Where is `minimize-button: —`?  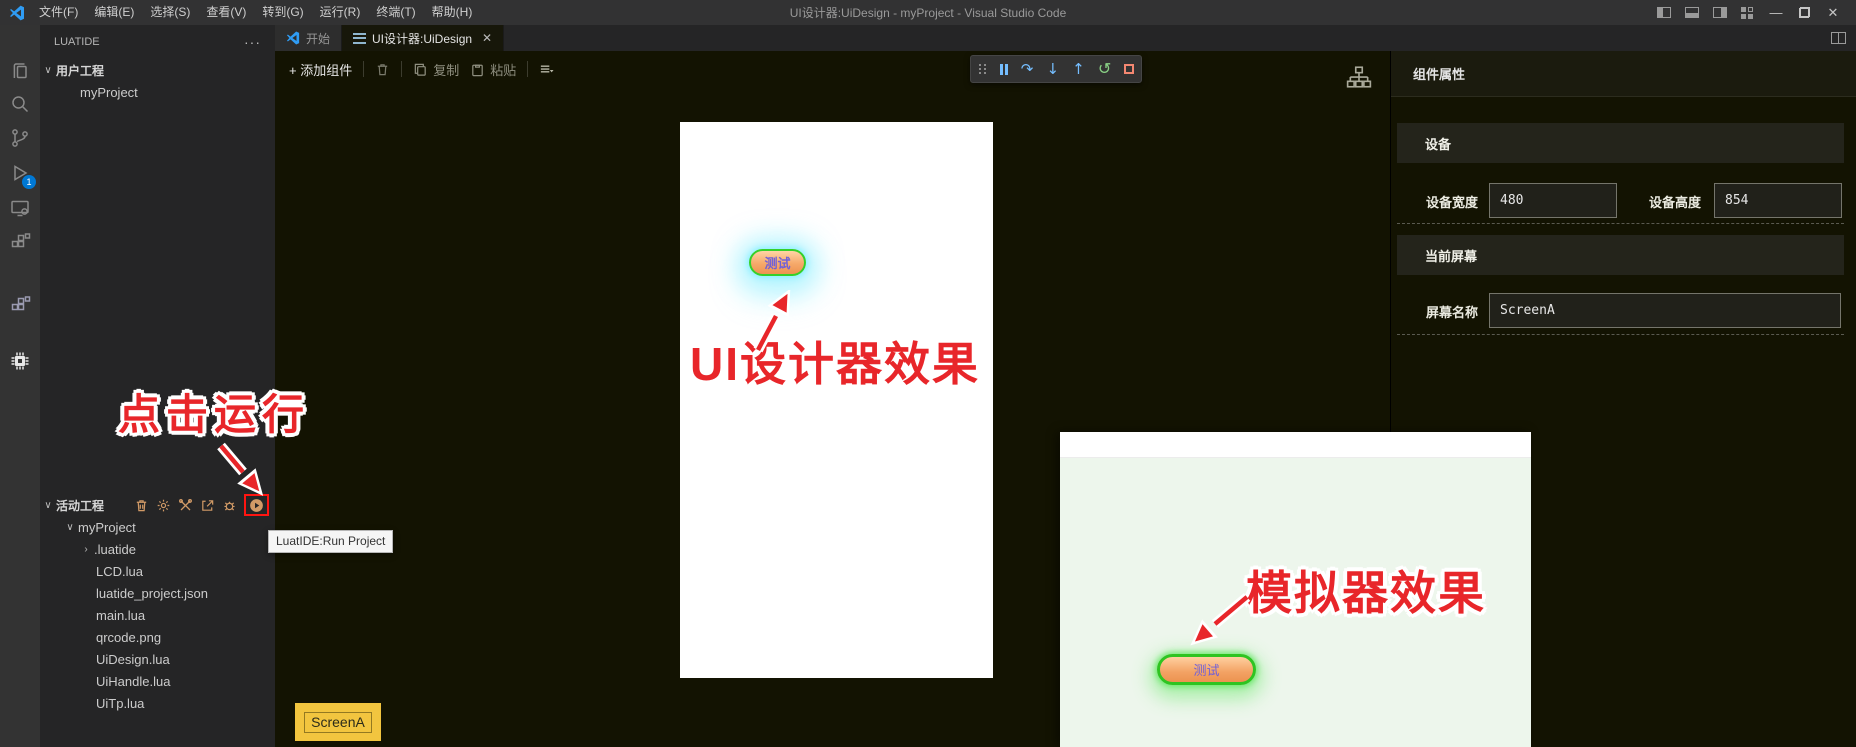
minimize-button: — is located at coordinates (1776, 12).